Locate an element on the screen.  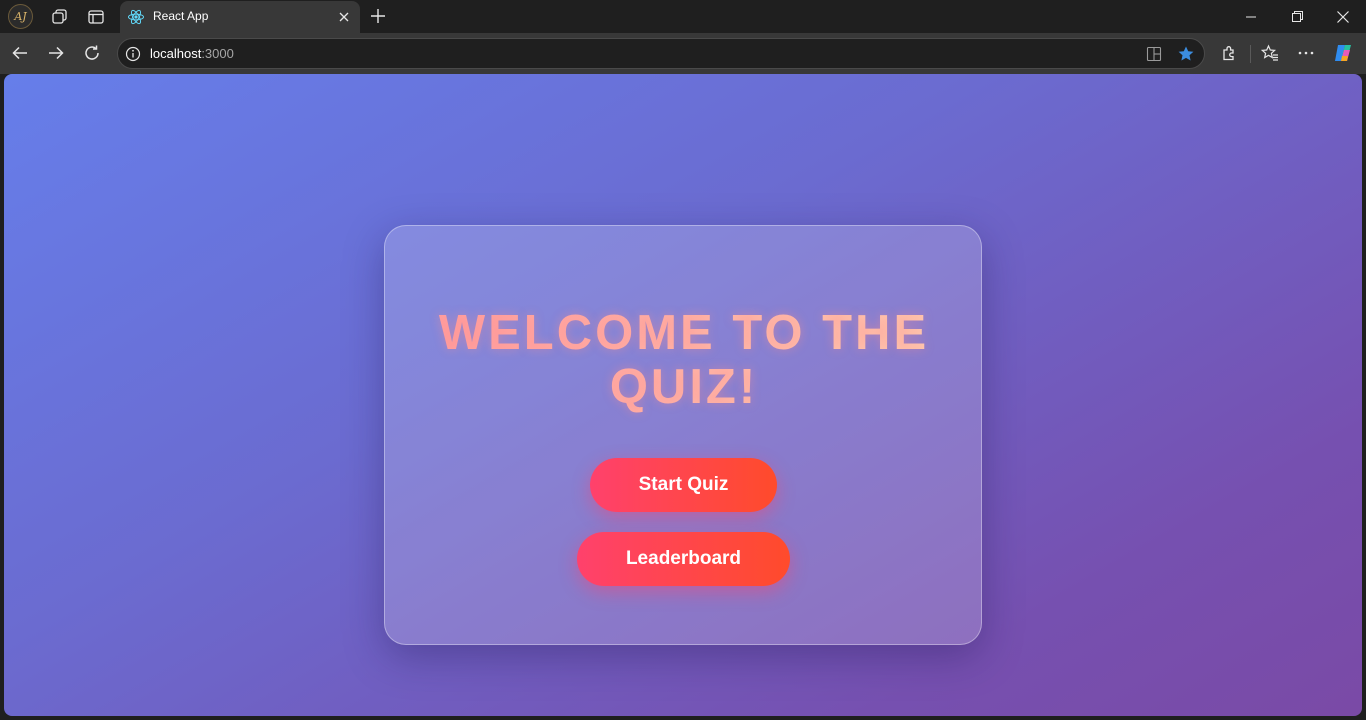
url-port: :3000 is located at coordinates (217, 53).